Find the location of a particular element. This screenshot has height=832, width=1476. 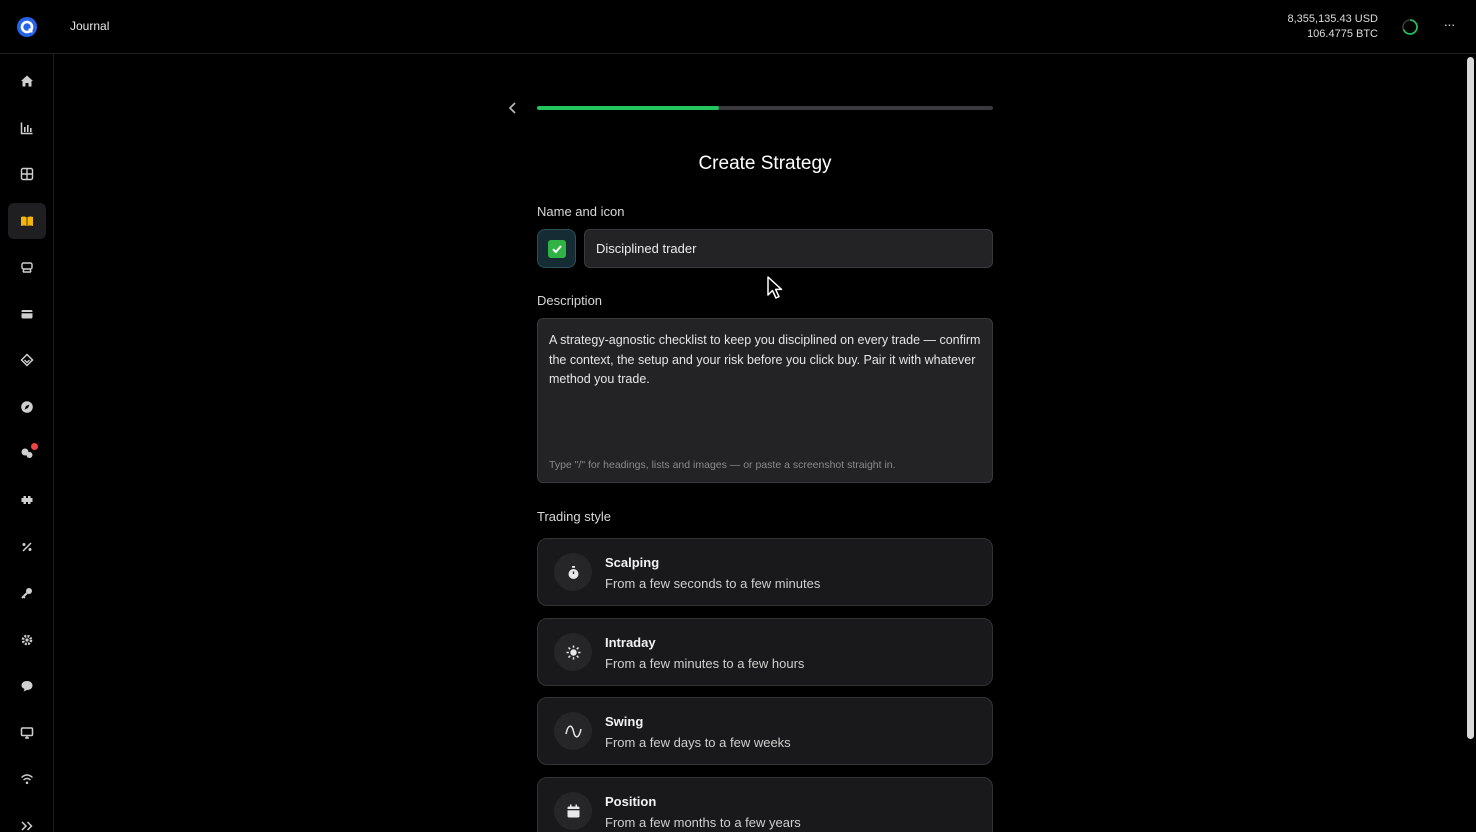

sidebar-item-grid is located at coordinates (27, 174).